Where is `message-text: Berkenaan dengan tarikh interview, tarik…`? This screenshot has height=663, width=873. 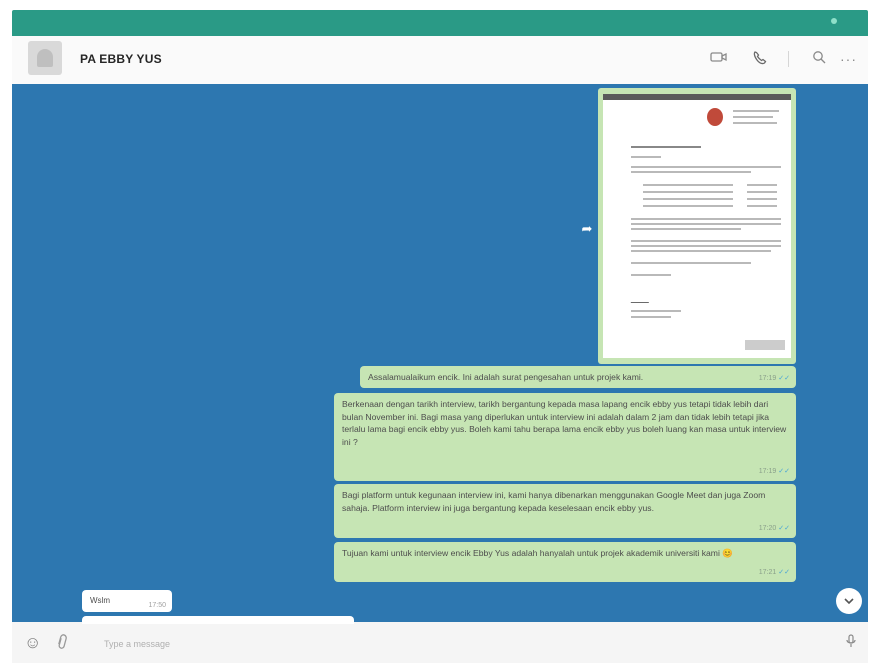
message-text: Berkenaan dengan tarikh interview, tarik… is located at coordinates (564, 423).